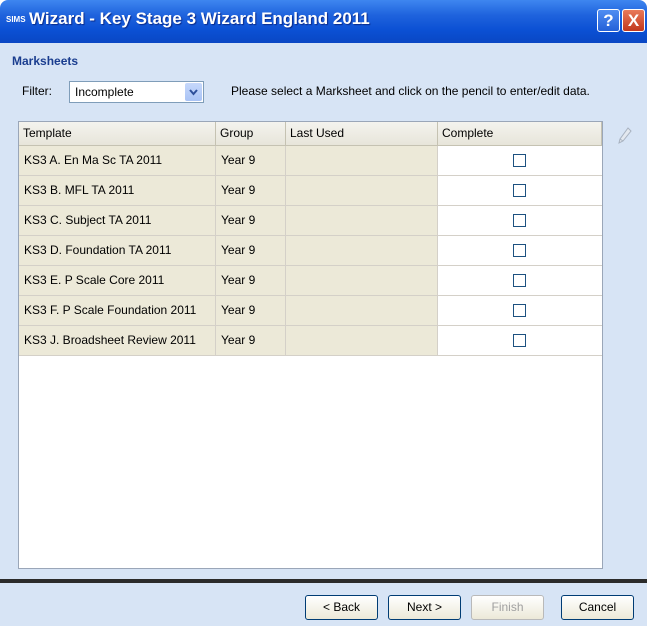 The width and height of the screenshot is (647, 626). I want to click on template-cell: KS3 E. P Scale Core 2011, so click(117, 280).